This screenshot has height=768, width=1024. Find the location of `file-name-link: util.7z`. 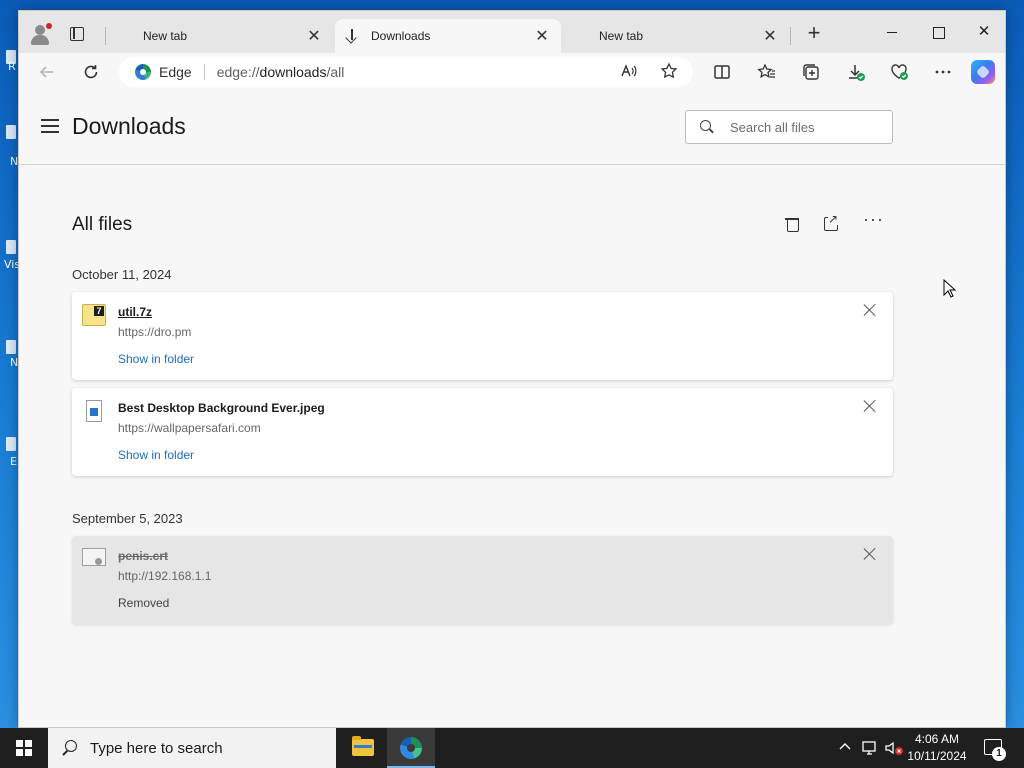

file-name-link: util.7z is located at coordinates (135, 312).